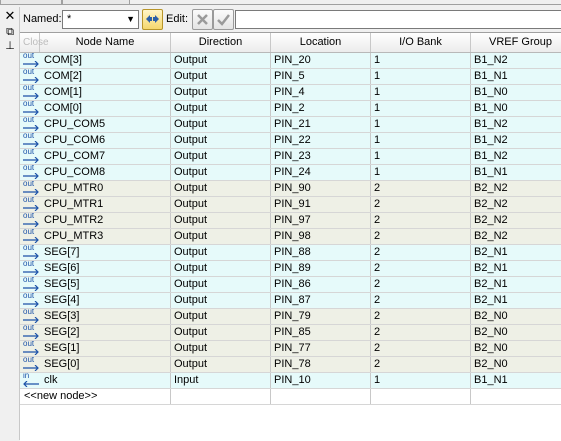 The width and height of the screenshot is (561, 441). I want to click on node-name-cell: out SEG[2], so click(95, 332).